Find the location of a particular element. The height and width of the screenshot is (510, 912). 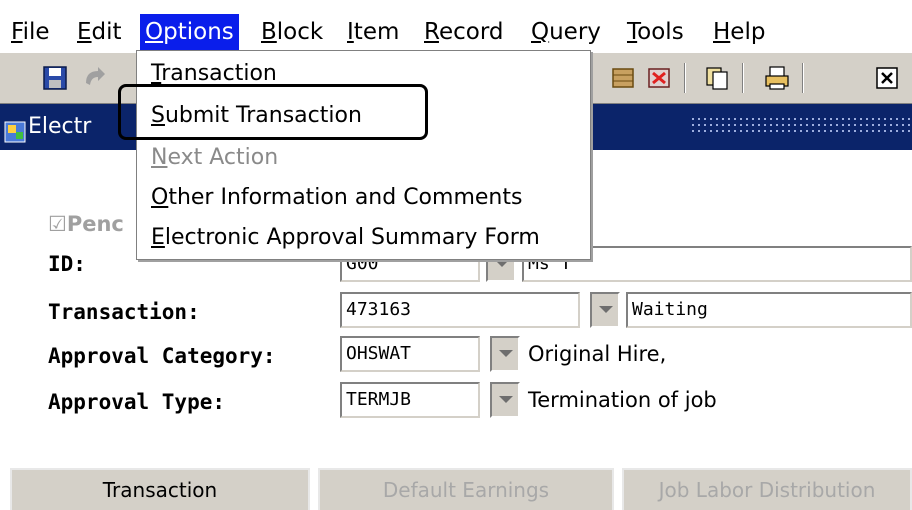

menu-option-other-information: Other Information and Comments is located at coordinates (336, 197).